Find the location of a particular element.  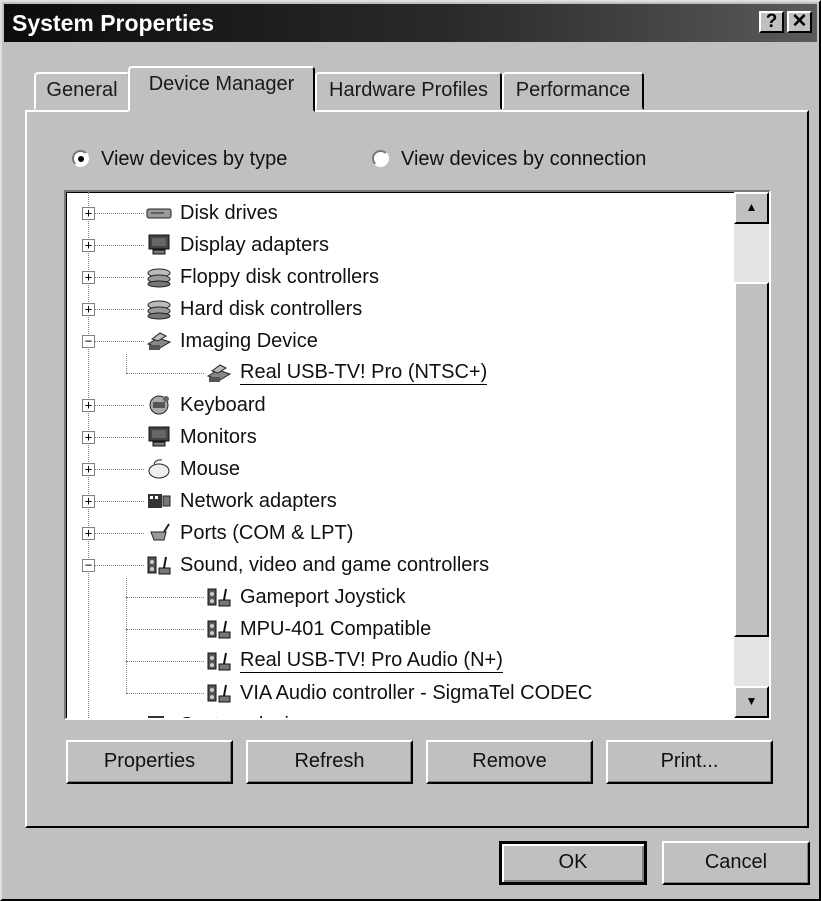

tree-category-row: Keyboard is located at coordinates (206, 405).